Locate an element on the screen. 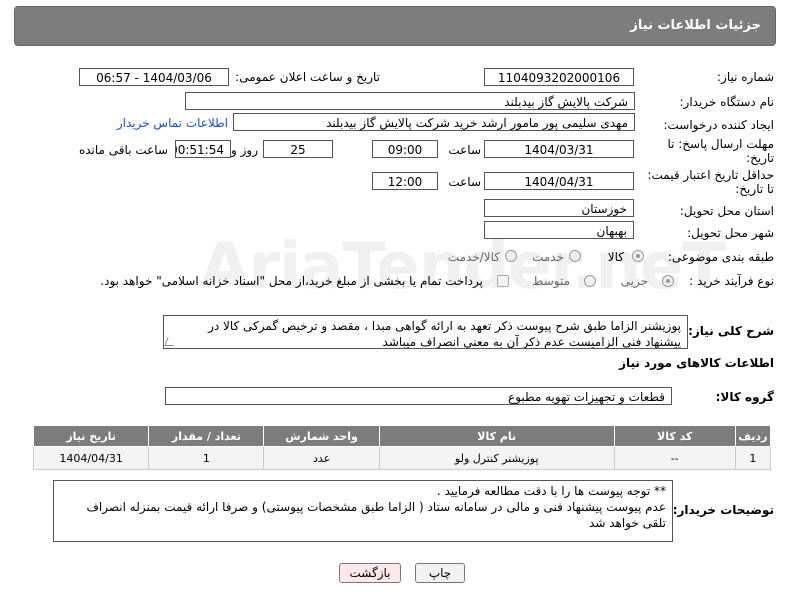 This screenshot has height=598, width=788. goods-group-label: گروه کالا: is located at coordinates (744, 397).